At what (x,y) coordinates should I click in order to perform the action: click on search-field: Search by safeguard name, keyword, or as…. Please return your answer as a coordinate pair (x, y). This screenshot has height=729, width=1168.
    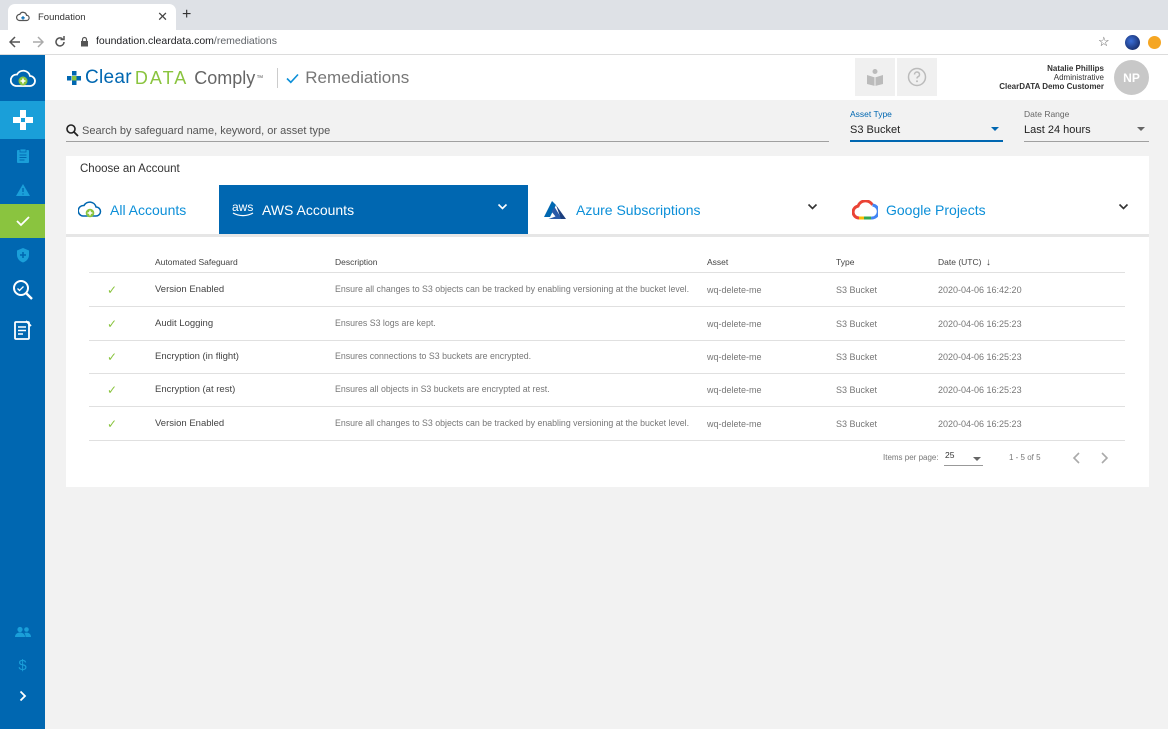
    Looking at the image, I should click on (447, 131).